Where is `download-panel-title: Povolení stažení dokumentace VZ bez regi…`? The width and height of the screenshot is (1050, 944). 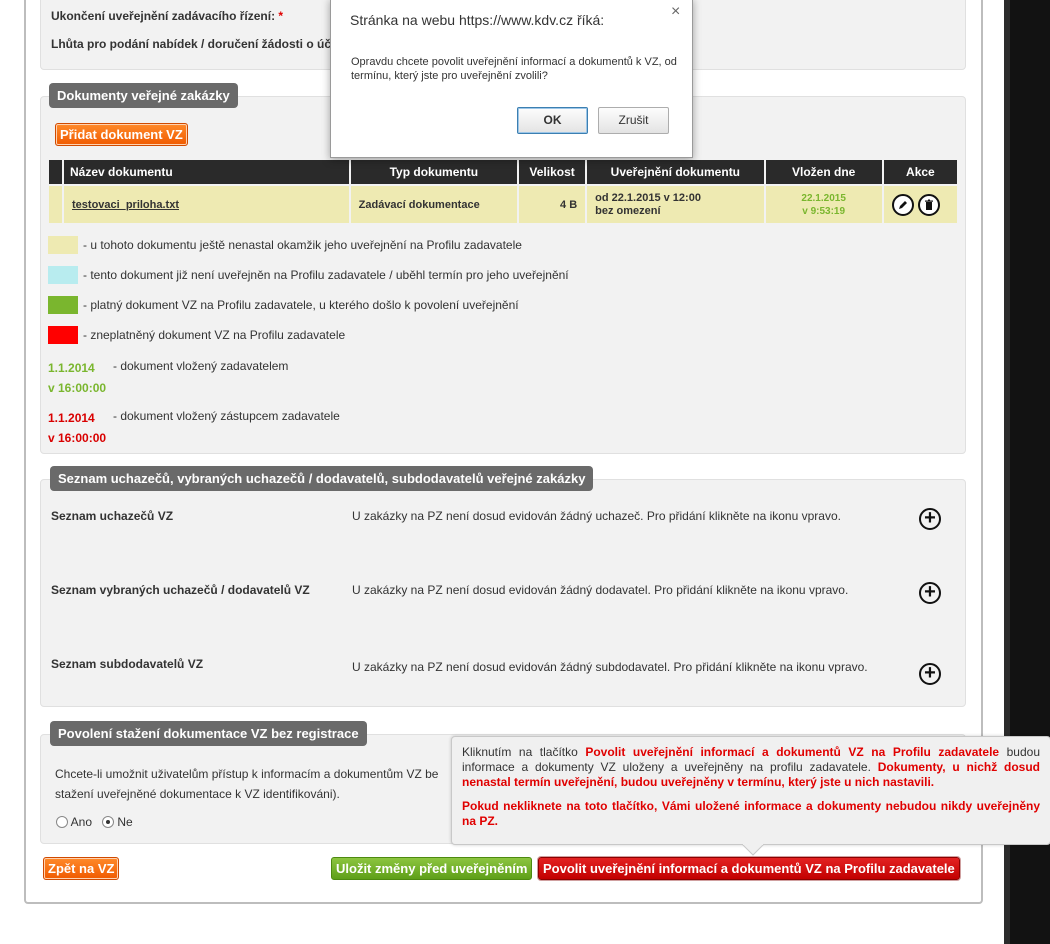 download-panel-title: Povolení stažení dokumentace VZ bez regi… is located at coordinates (208, 733).